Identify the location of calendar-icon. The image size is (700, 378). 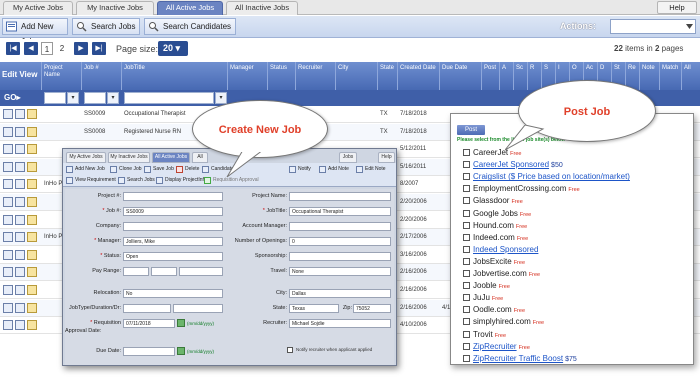
(181, 351).